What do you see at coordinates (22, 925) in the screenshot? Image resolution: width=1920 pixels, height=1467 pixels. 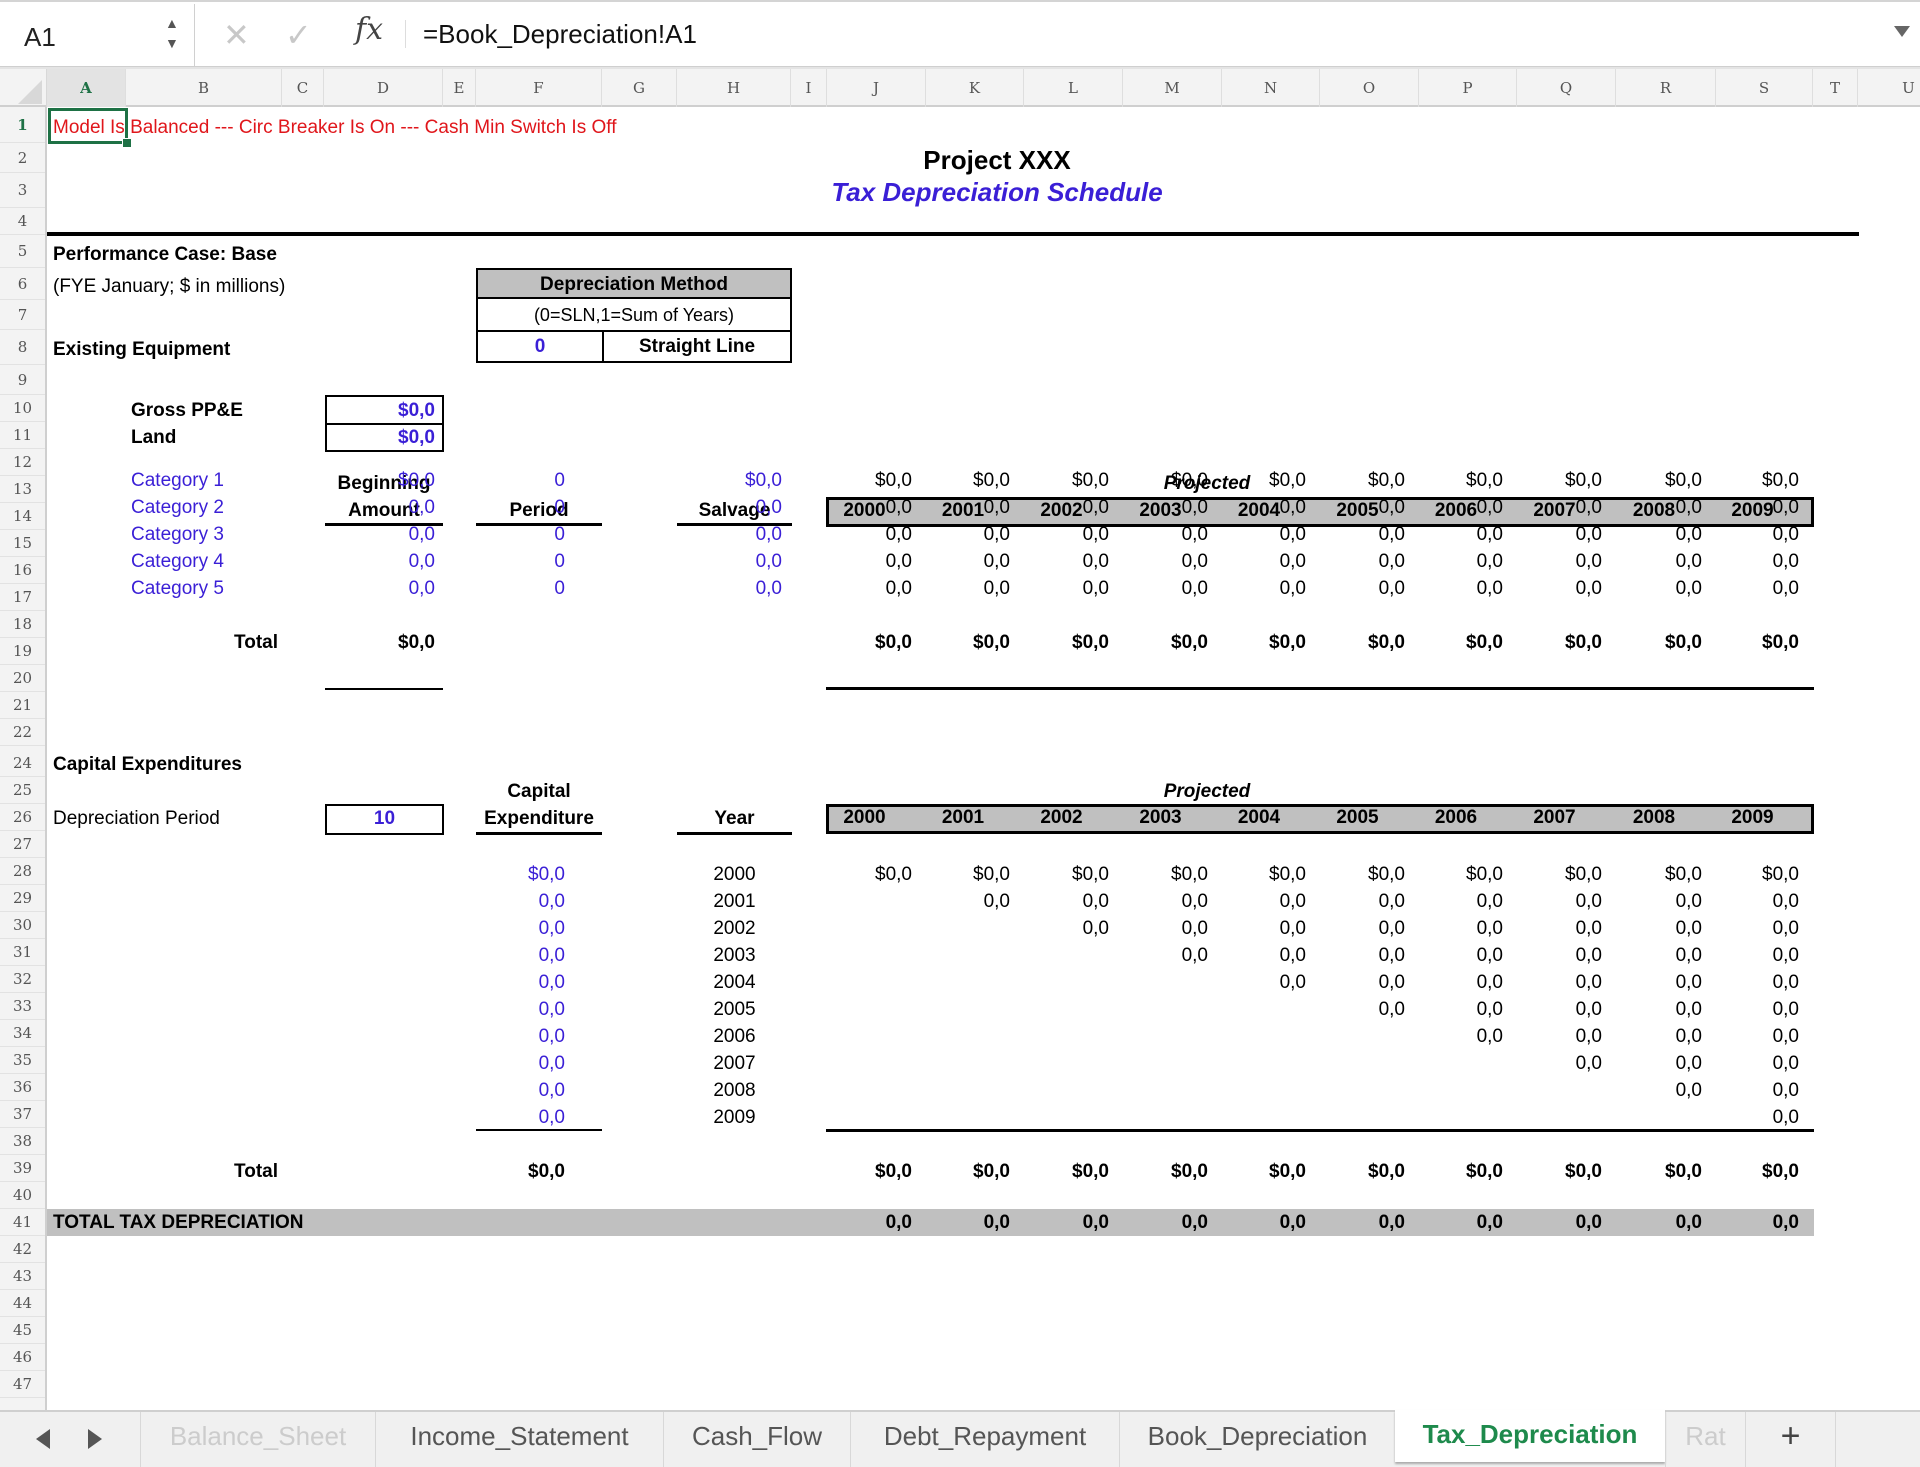 I see `row-header-30: 30` at bounding box center [22, 925].